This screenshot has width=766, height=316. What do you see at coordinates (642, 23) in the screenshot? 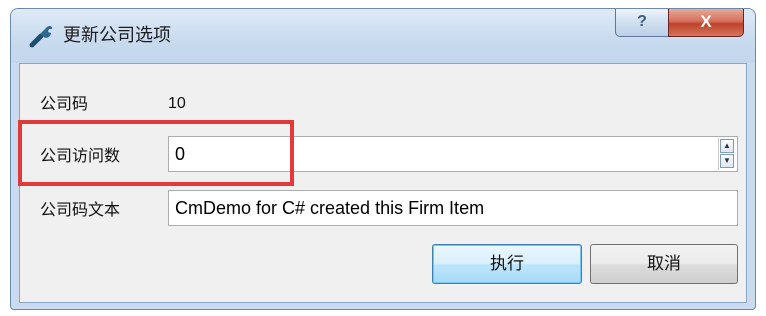
I see `help-button: ?` at bounding box center [642, 23].